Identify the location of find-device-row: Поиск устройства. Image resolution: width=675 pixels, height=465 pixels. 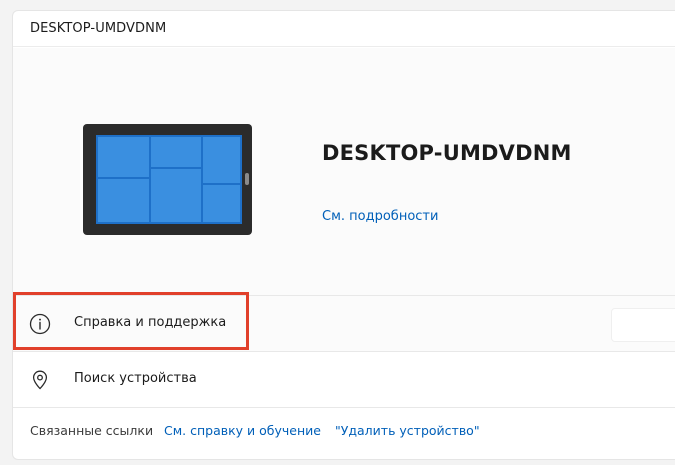
(344, 380).